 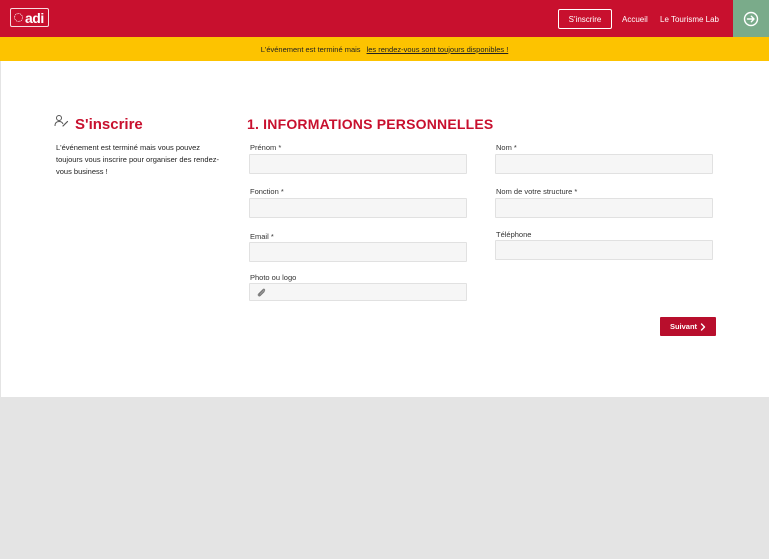 I want to click on adi-logo: adi, so click(x=29, y=17).